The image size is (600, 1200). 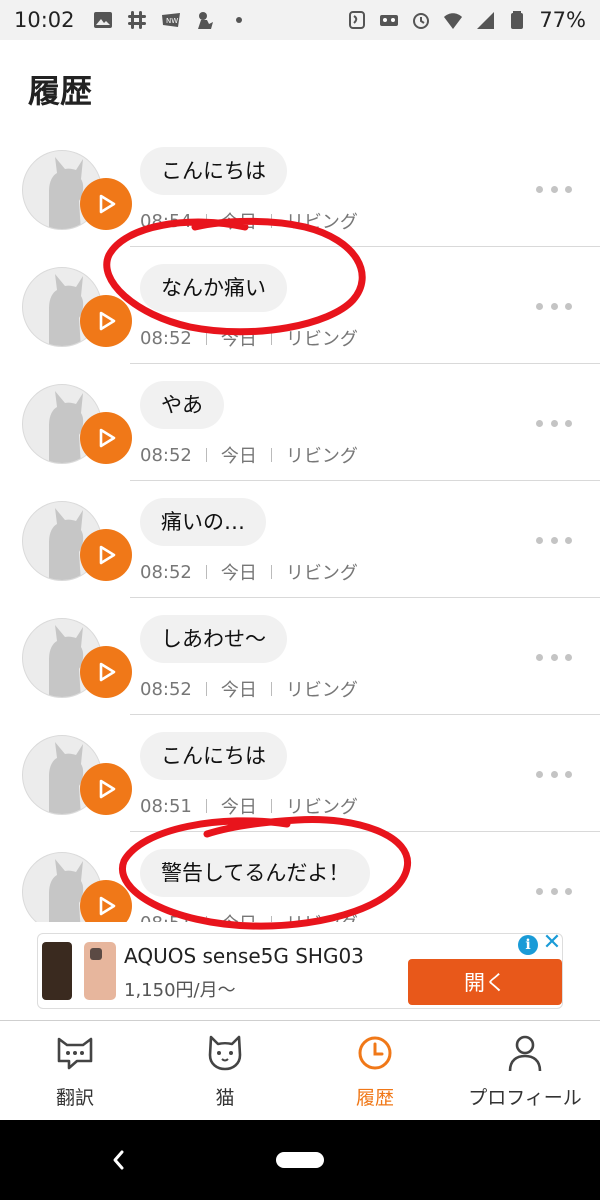 What do you see at coordinates (75, 1071) in the screenshot?
I see `nav-translate: 翻訳` at bounding box center [75, 1071].